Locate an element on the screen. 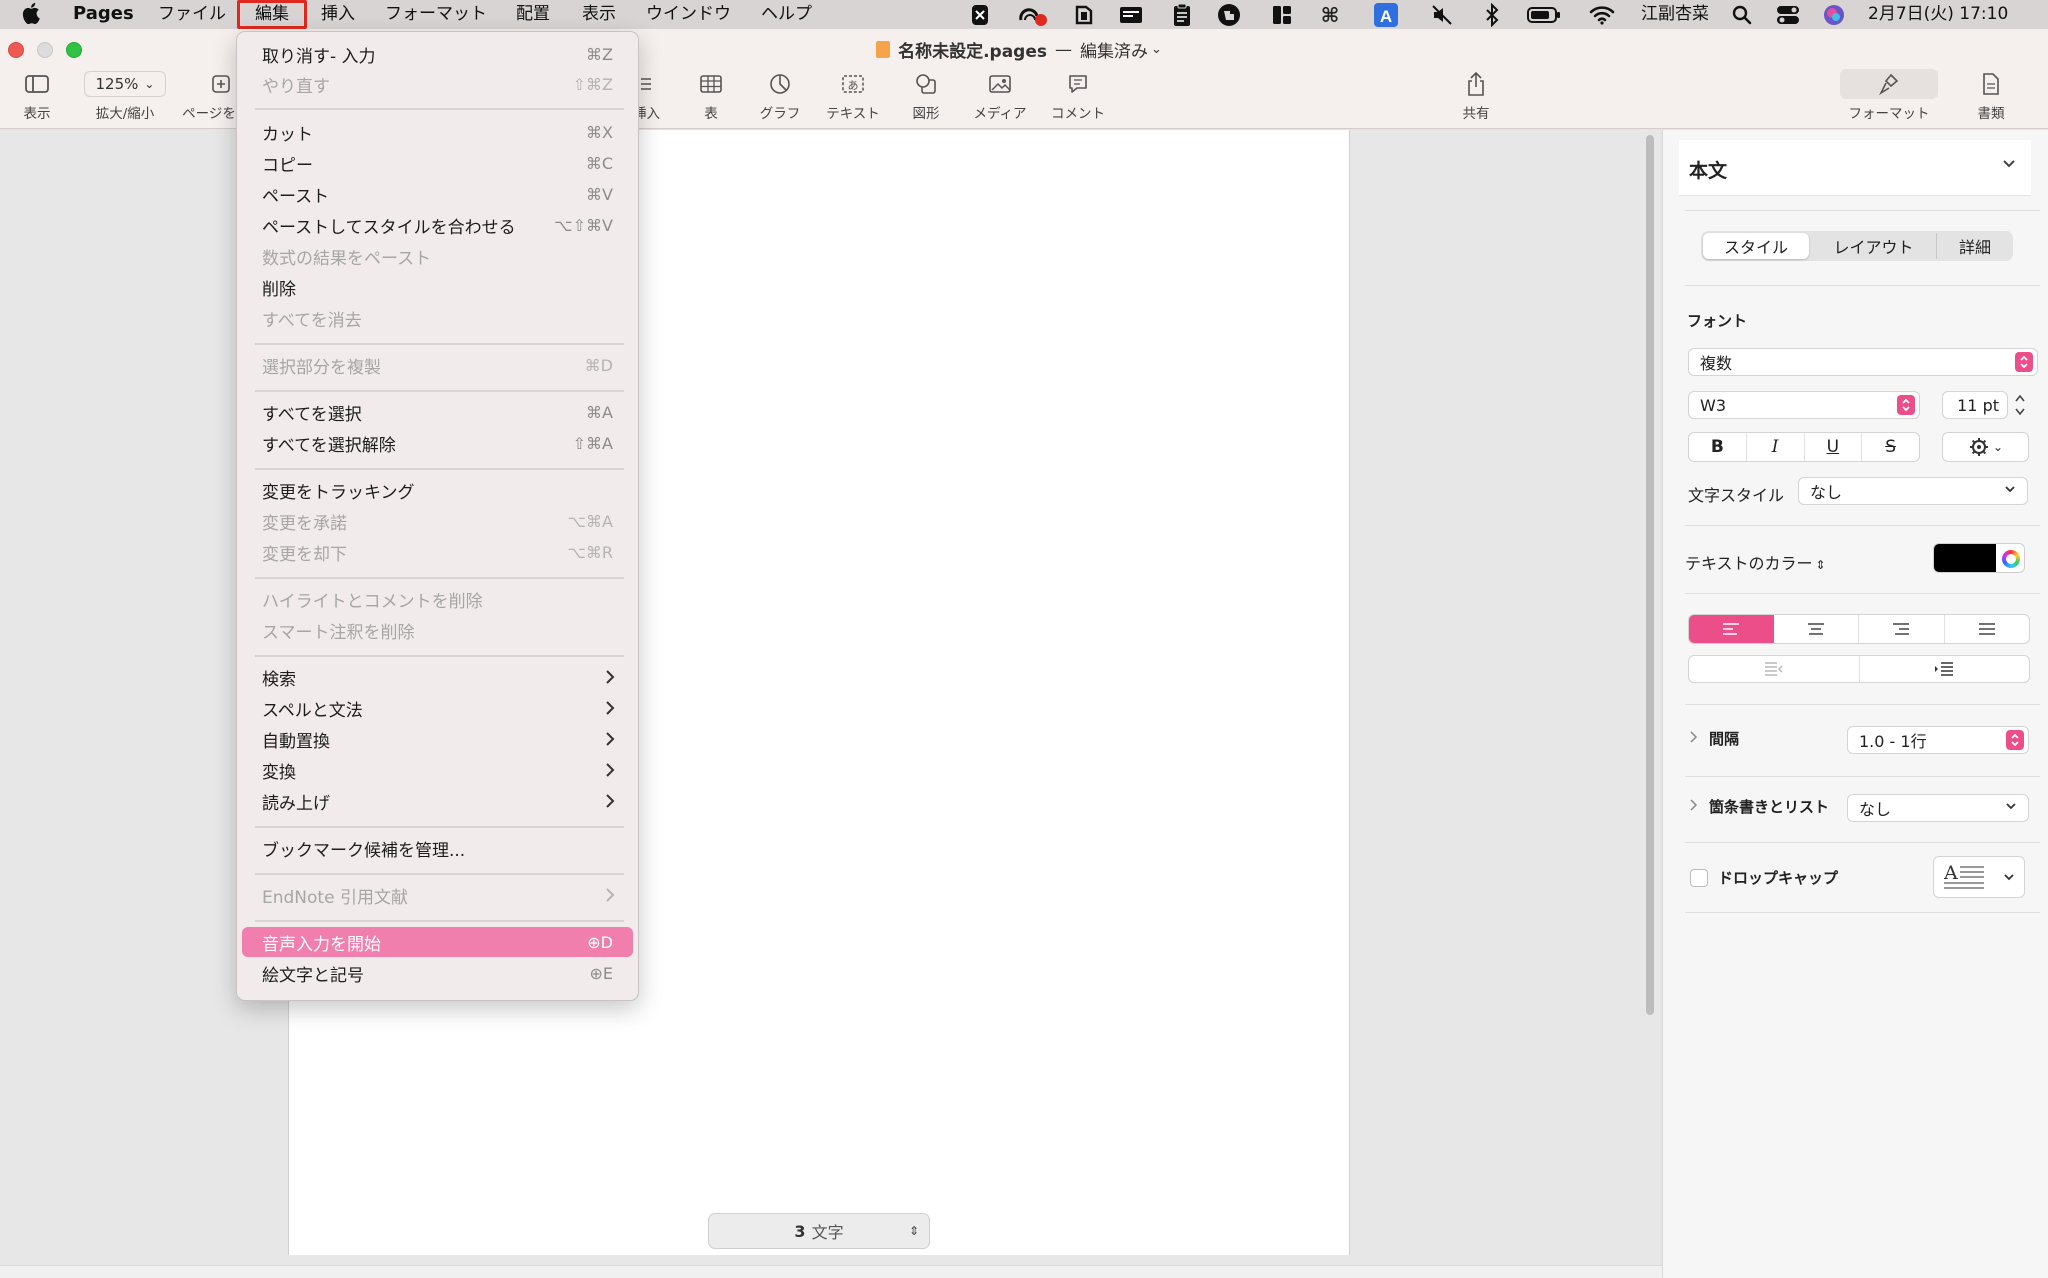 The width and height of the screenshot is (2048, 1278). document-status: 編集済み is located at coordinates (1114, 49).